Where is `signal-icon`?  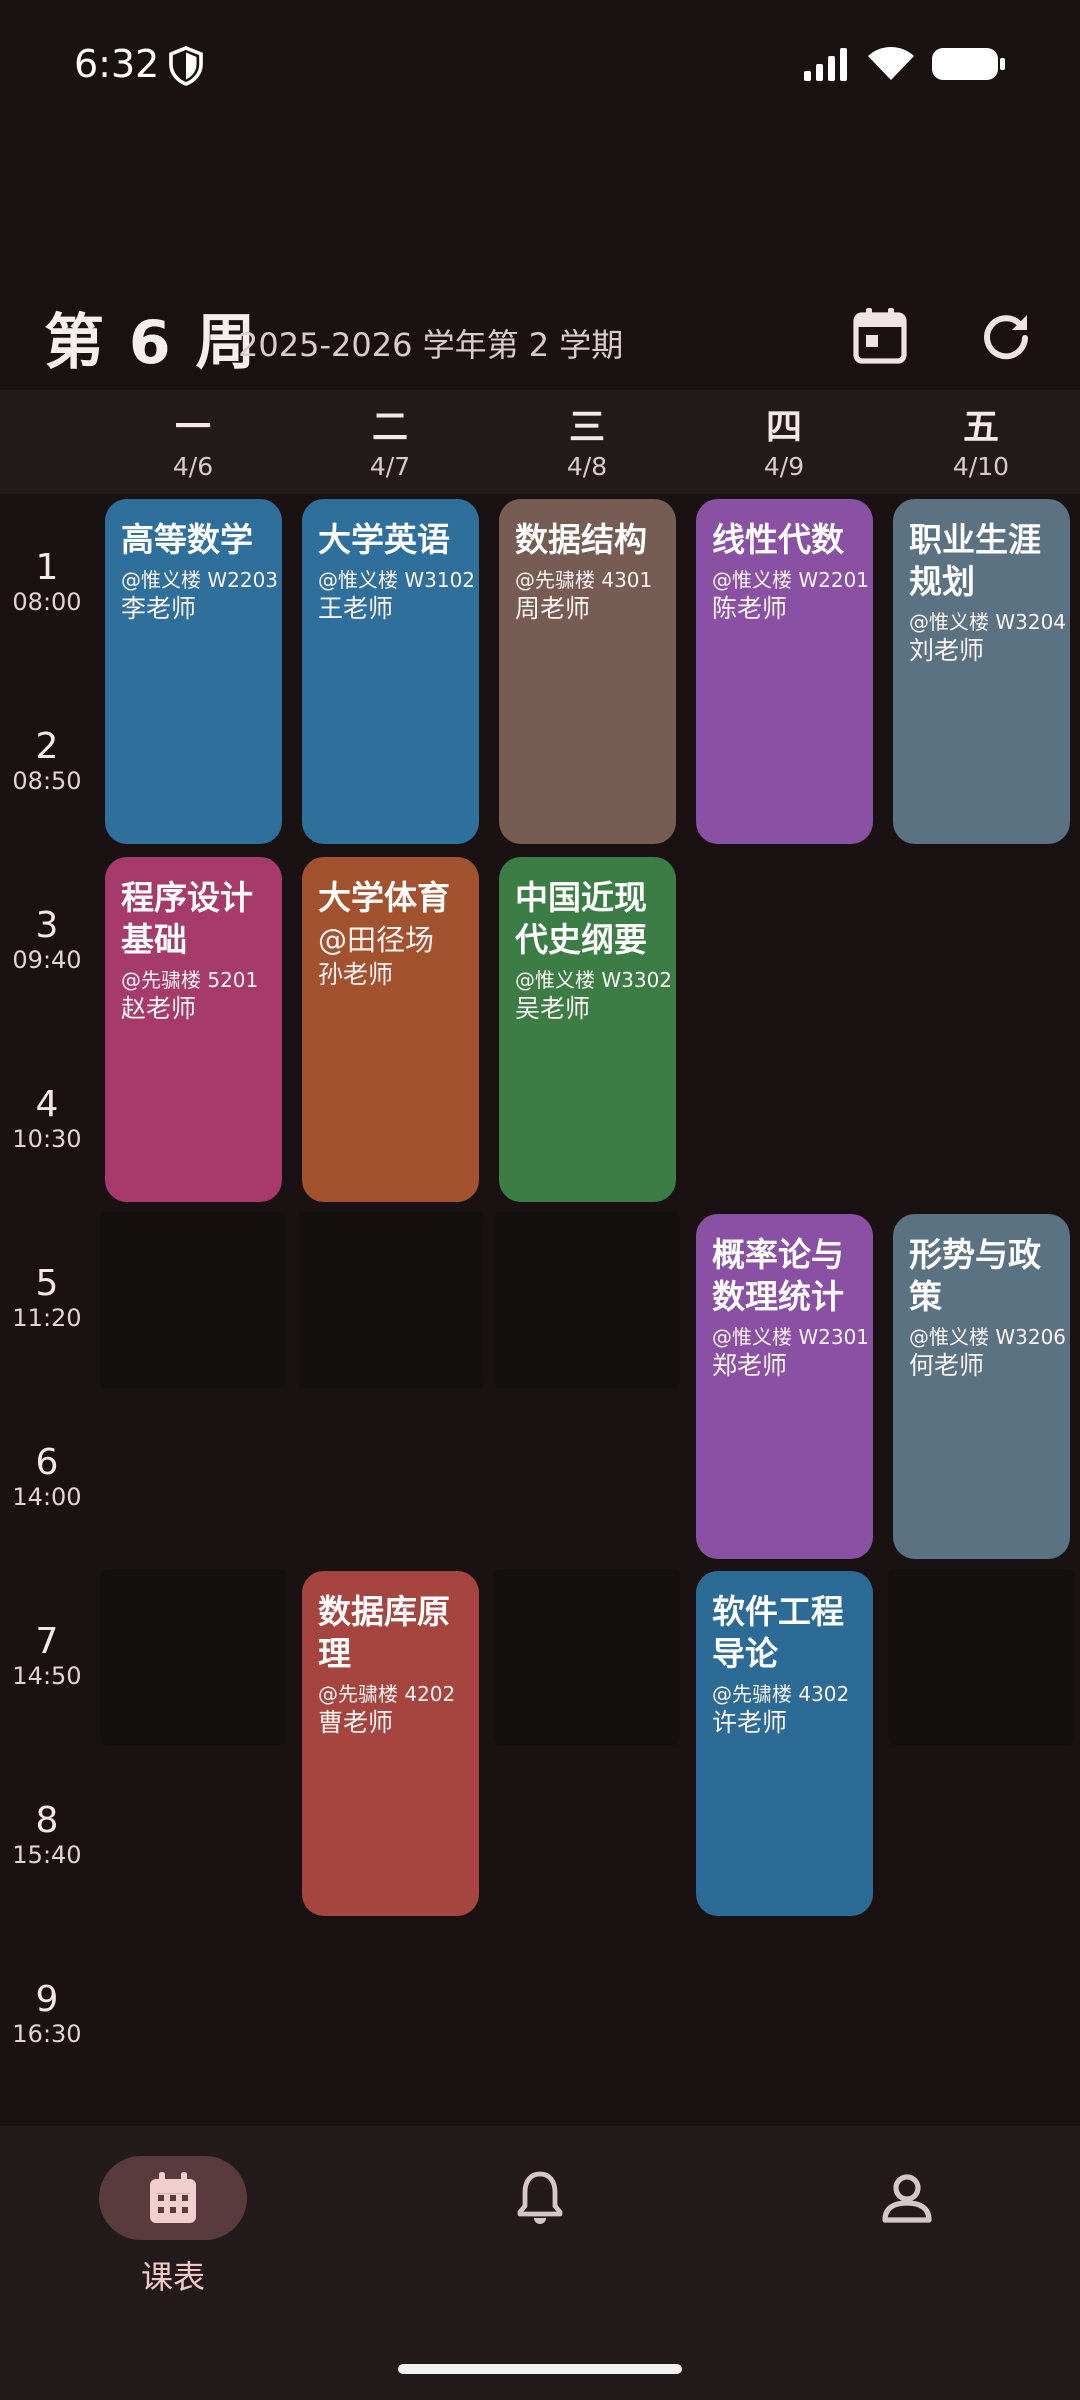
signal-icon is located at coordinates (825, 64).